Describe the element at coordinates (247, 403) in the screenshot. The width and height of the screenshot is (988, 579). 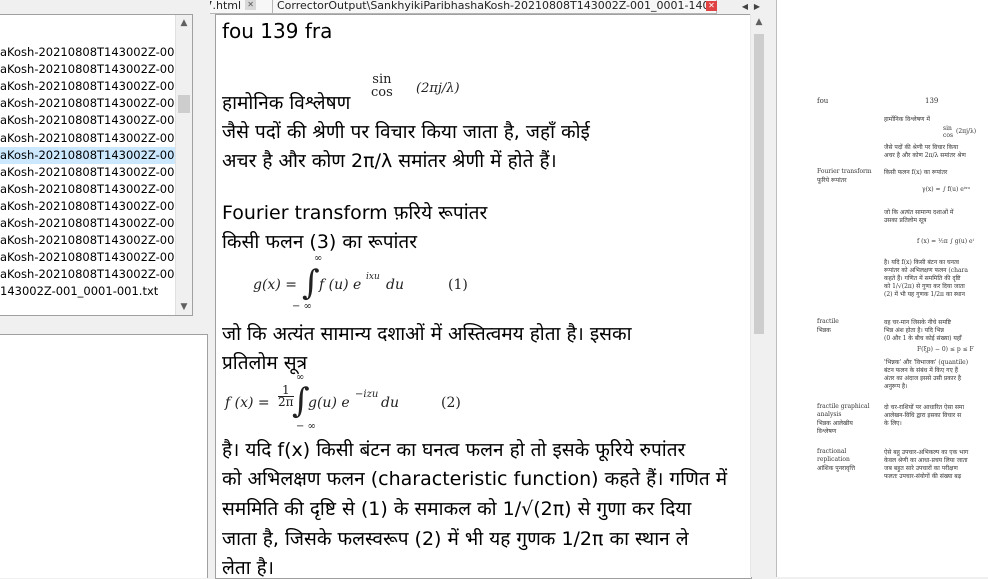
I see `eq2-lhs: f (x) =` at that location.